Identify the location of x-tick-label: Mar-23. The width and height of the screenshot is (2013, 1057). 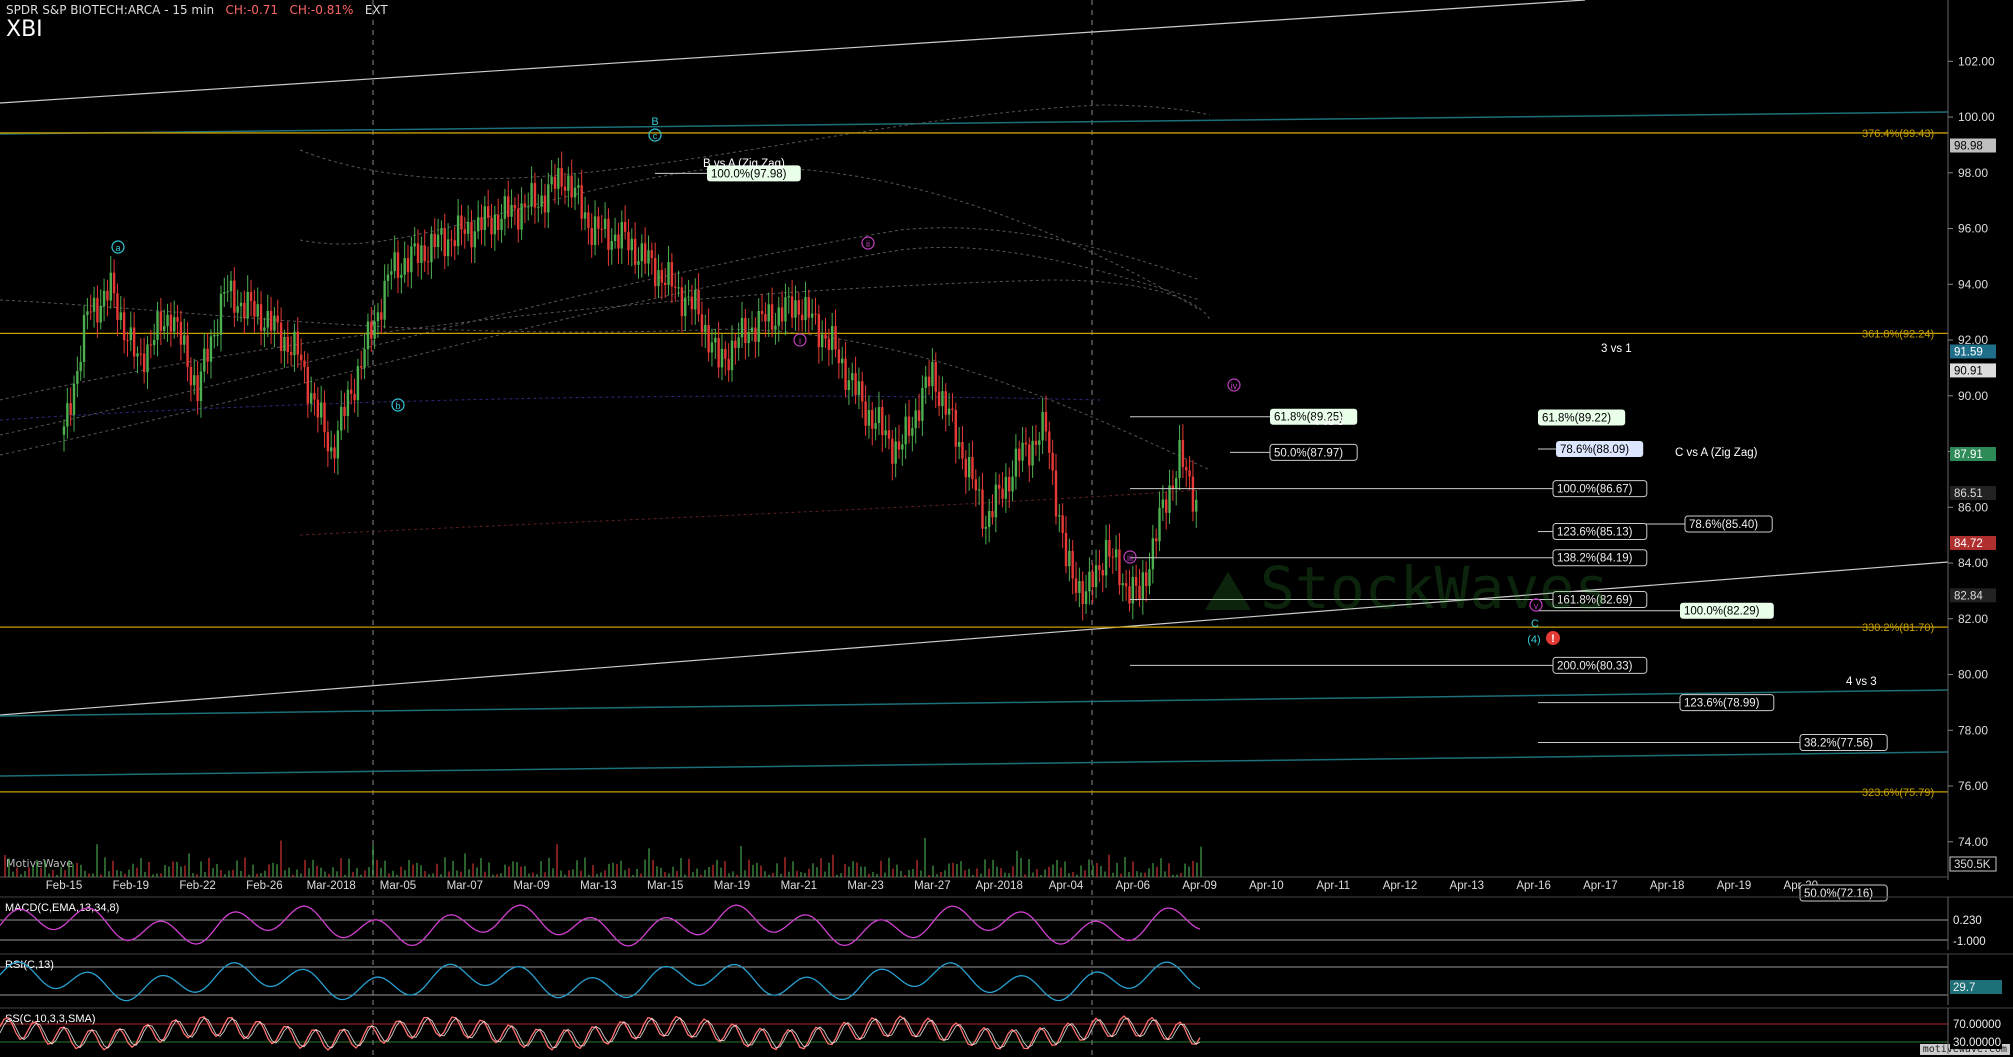
(865, 886).